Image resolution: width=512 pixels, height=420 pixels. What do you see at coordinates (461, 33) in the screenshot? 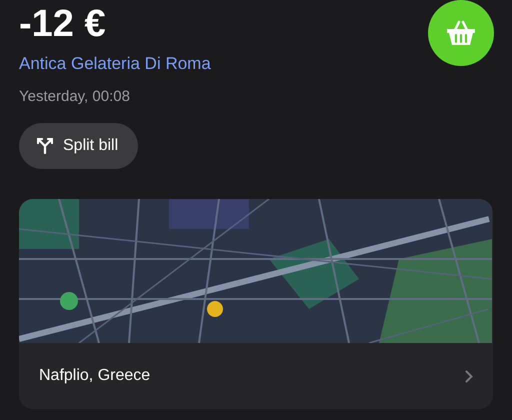
I see `basket-icon` at bounding box center [461, 33].